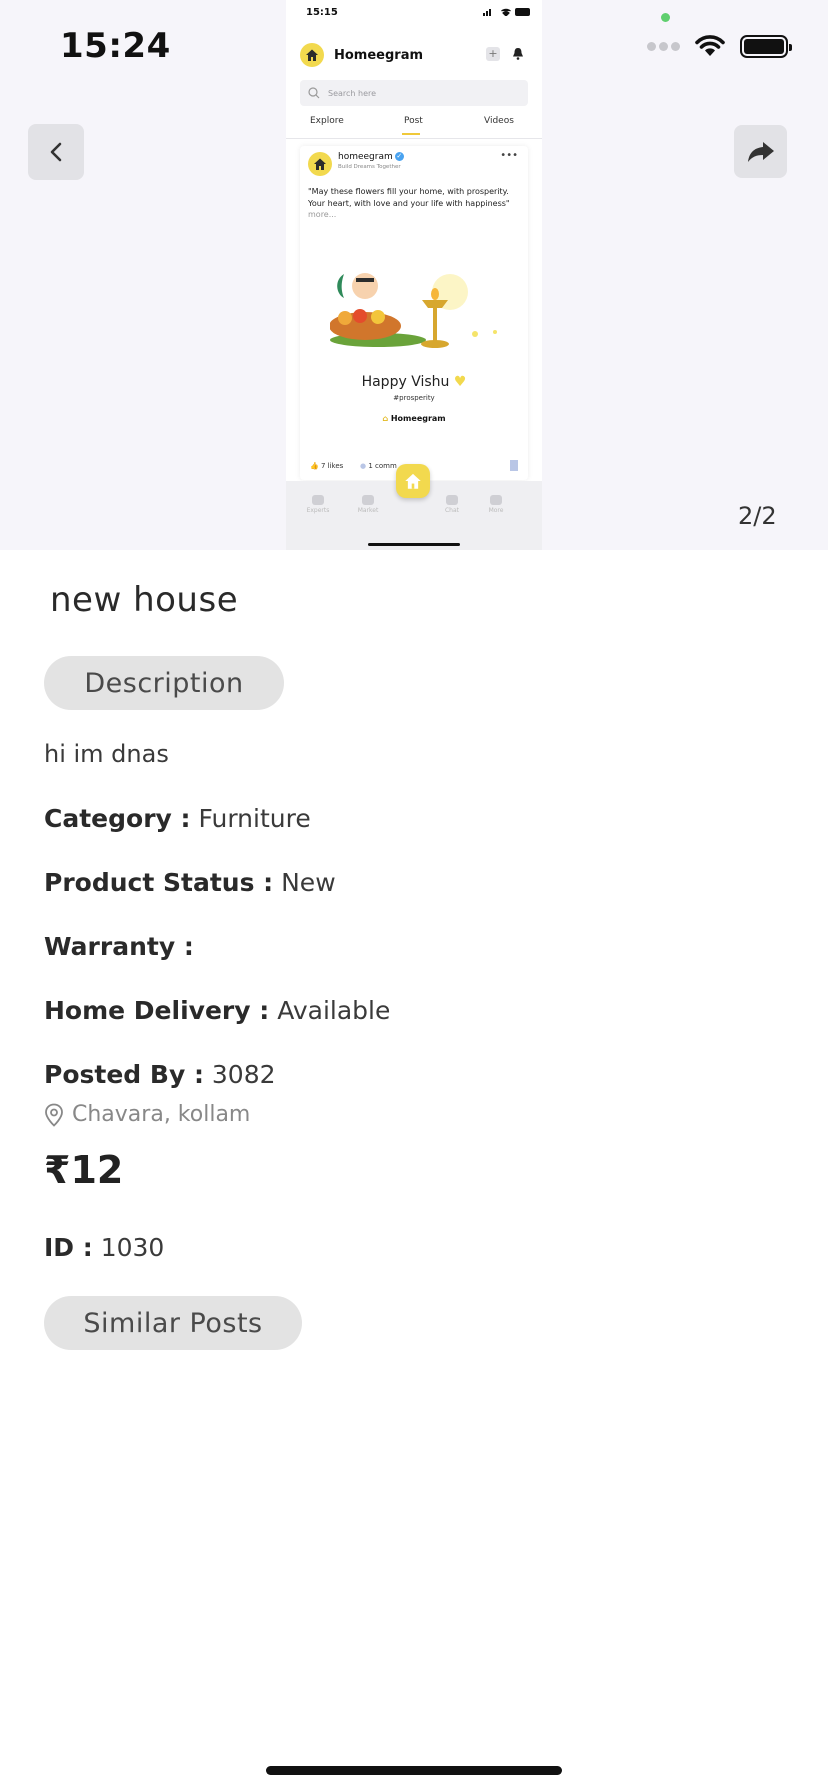  What do you see at coordinates (757, 516) in the screenshot?
I see `image-page-counter: 2/2` at bounding box center [757, 516].